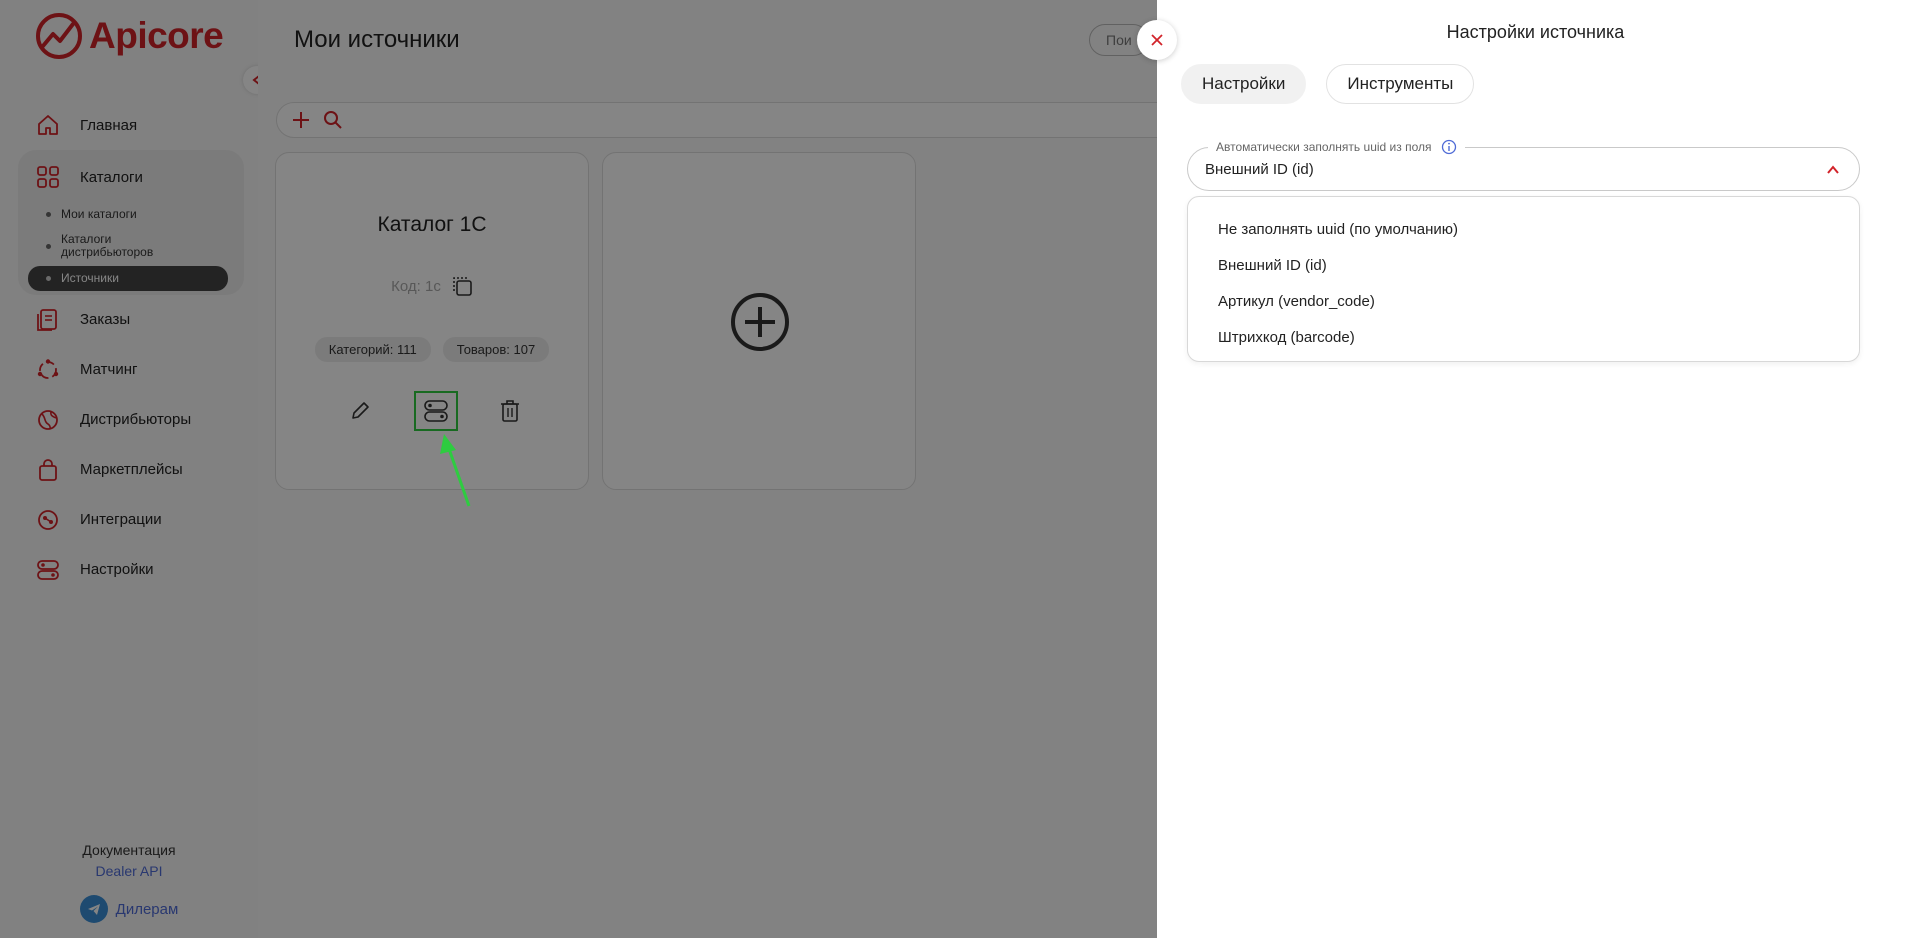 The image size is (1914, 938). What do you see at coordinates (1523, 337) in the screenshot?
I see `option-barcode: Штрихкод (barcode)` at bounding box center [1523, 337].